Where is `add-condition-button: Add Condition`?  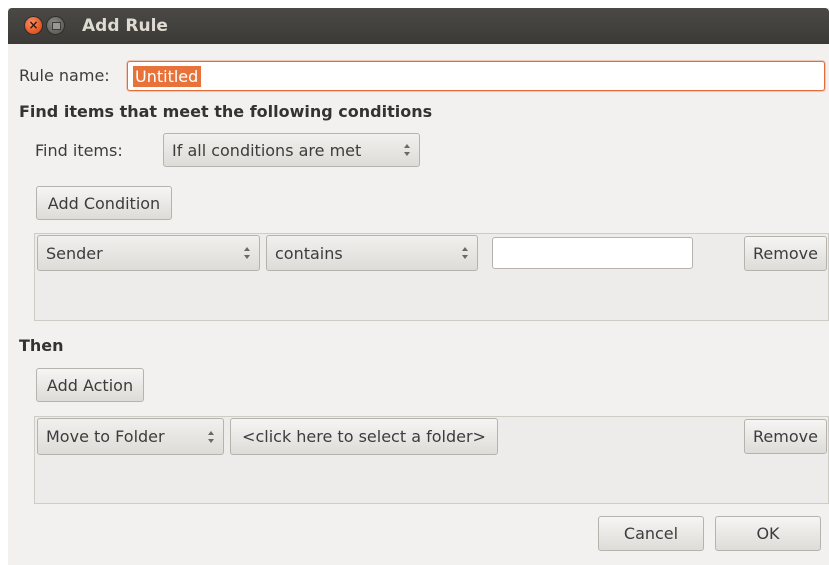 add-condition-button: Add Condition is located at coordinates (104, 203).